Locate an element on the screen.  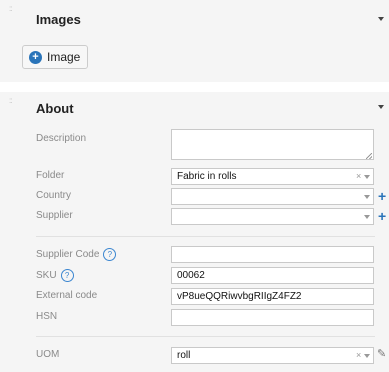
external-code-label: External code is located at coordinates (67, 295).